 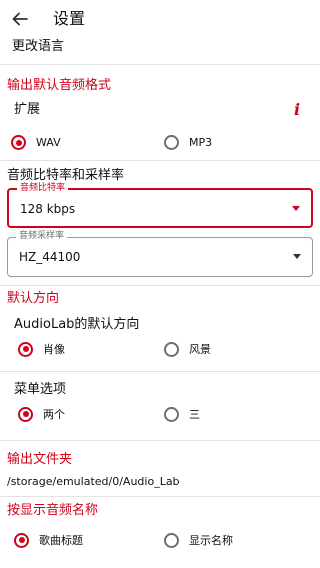 What do you see at coordinates (48, 209) in the screenshot?
I see `bitrate-value: 128 kbps` at bounding box center [48, 209].